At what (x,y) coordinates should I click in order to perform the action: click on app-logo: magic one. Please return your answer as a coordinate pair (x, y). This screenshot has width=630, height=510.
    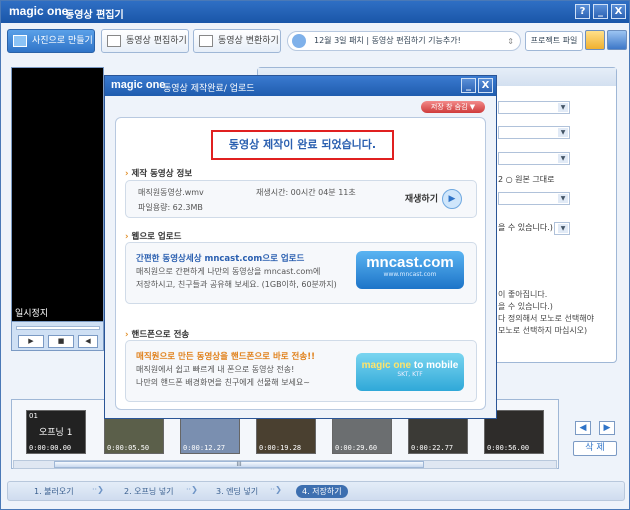
    Looking at the image, I should click on (39, 11).